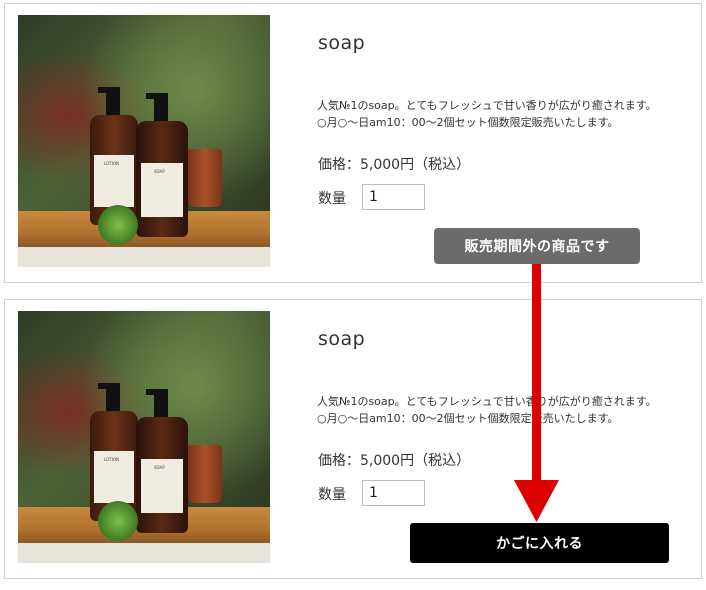  Describe the element at coordinates (539, 543) in the screenshot. I see `add-to-cart-button: かごに入れる` at that location.